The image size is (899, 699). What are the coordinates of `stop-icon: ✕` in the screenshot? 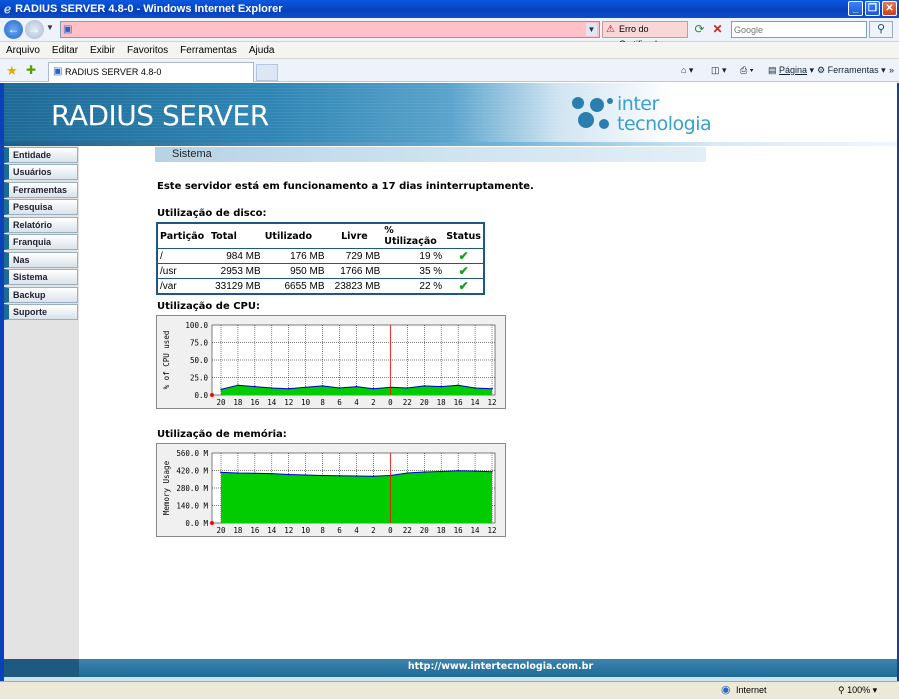 It's located at (717, 29).